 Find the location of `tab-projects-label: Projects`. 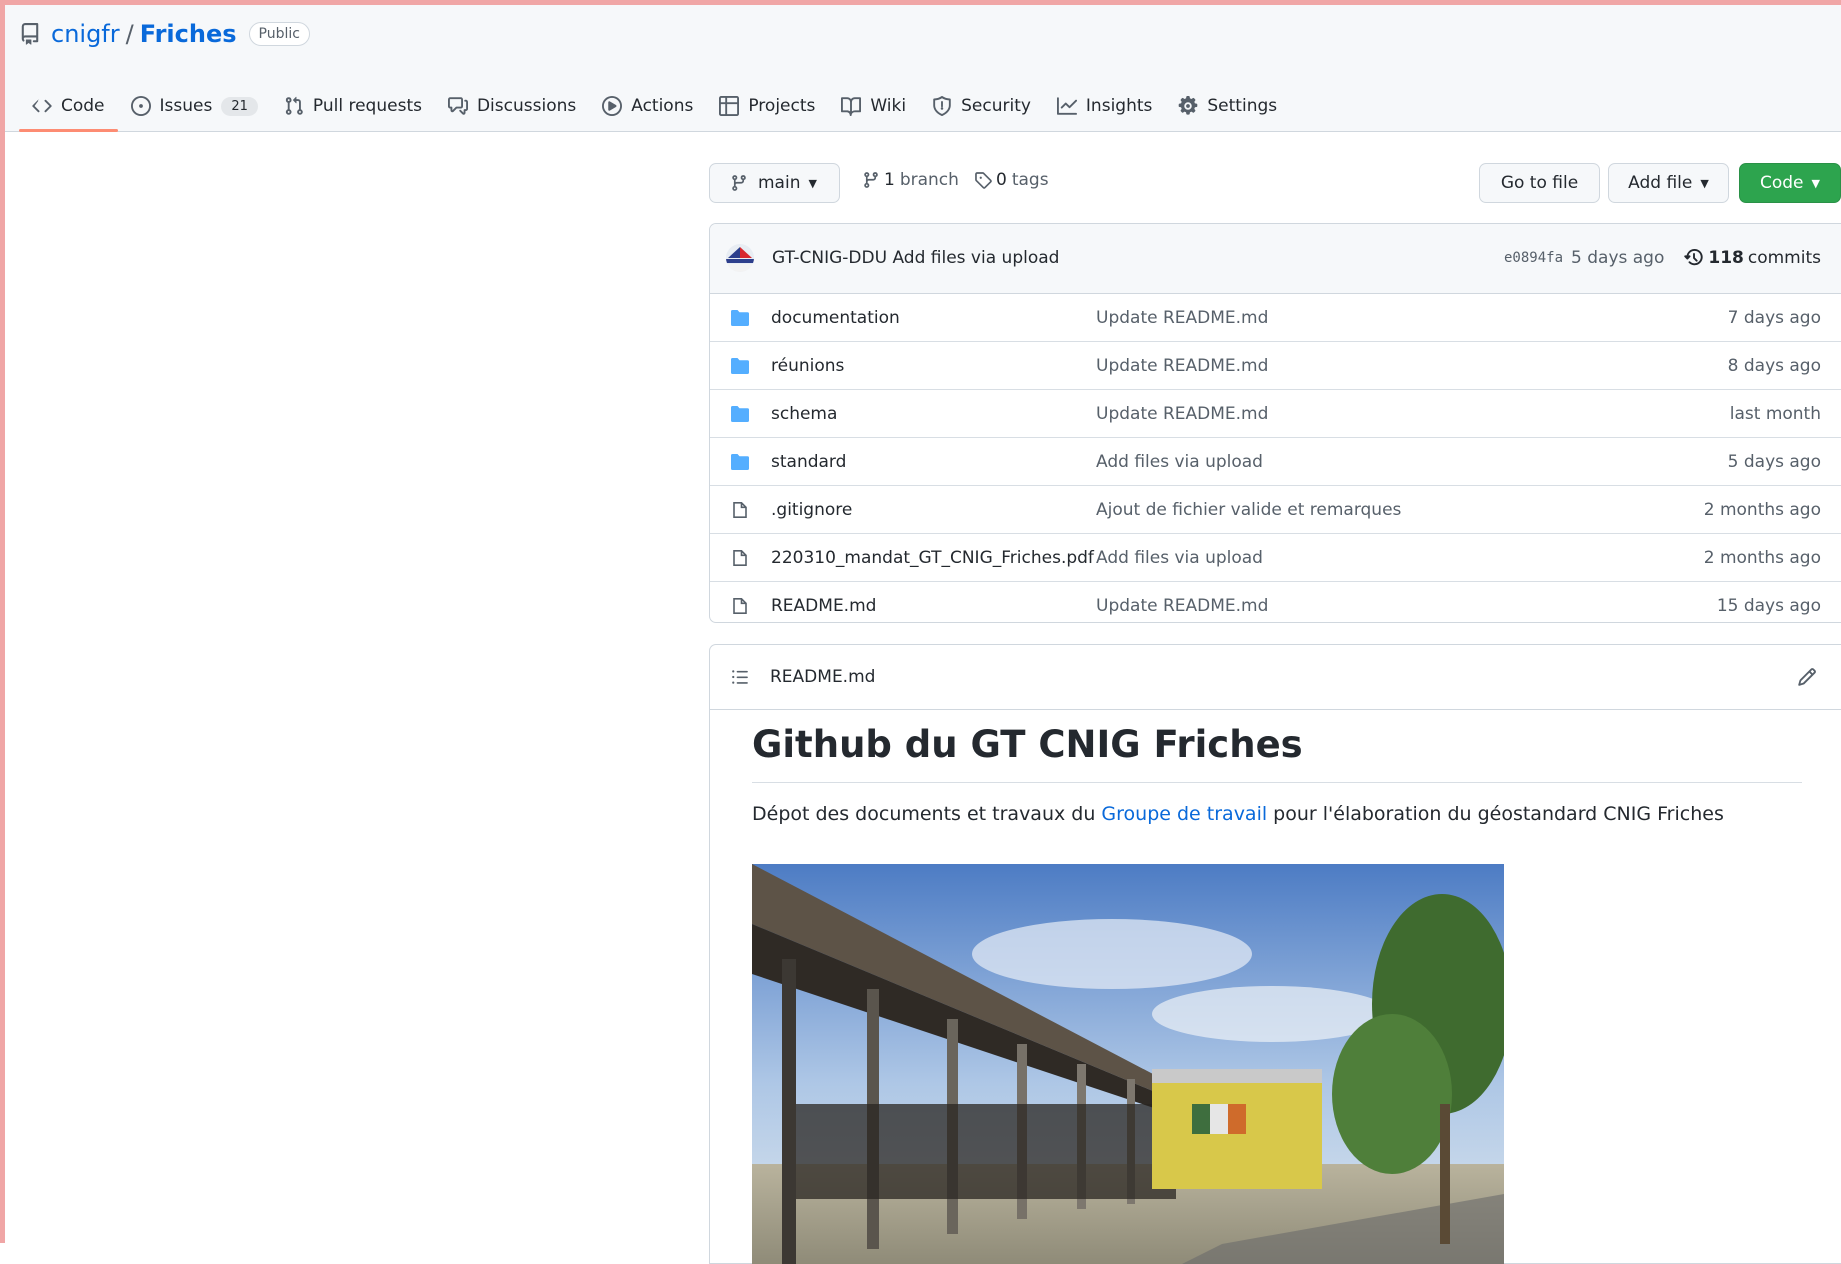

tab-projects-label: Projects is located at coordinates (782, 106).